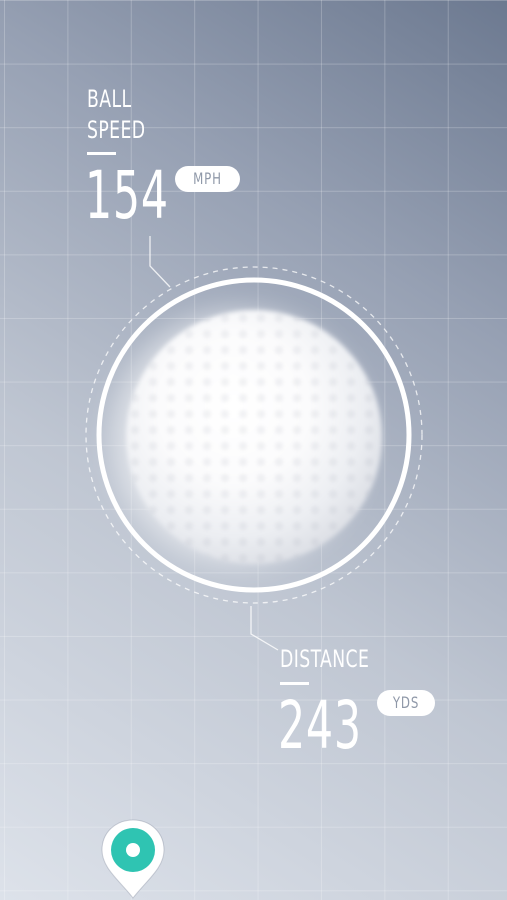 The height and width of the screenshot is (900, 507). Describe the element at coordinates (325, 659) in the screenshot. I see `distance-label: DISTANCE` at that location.